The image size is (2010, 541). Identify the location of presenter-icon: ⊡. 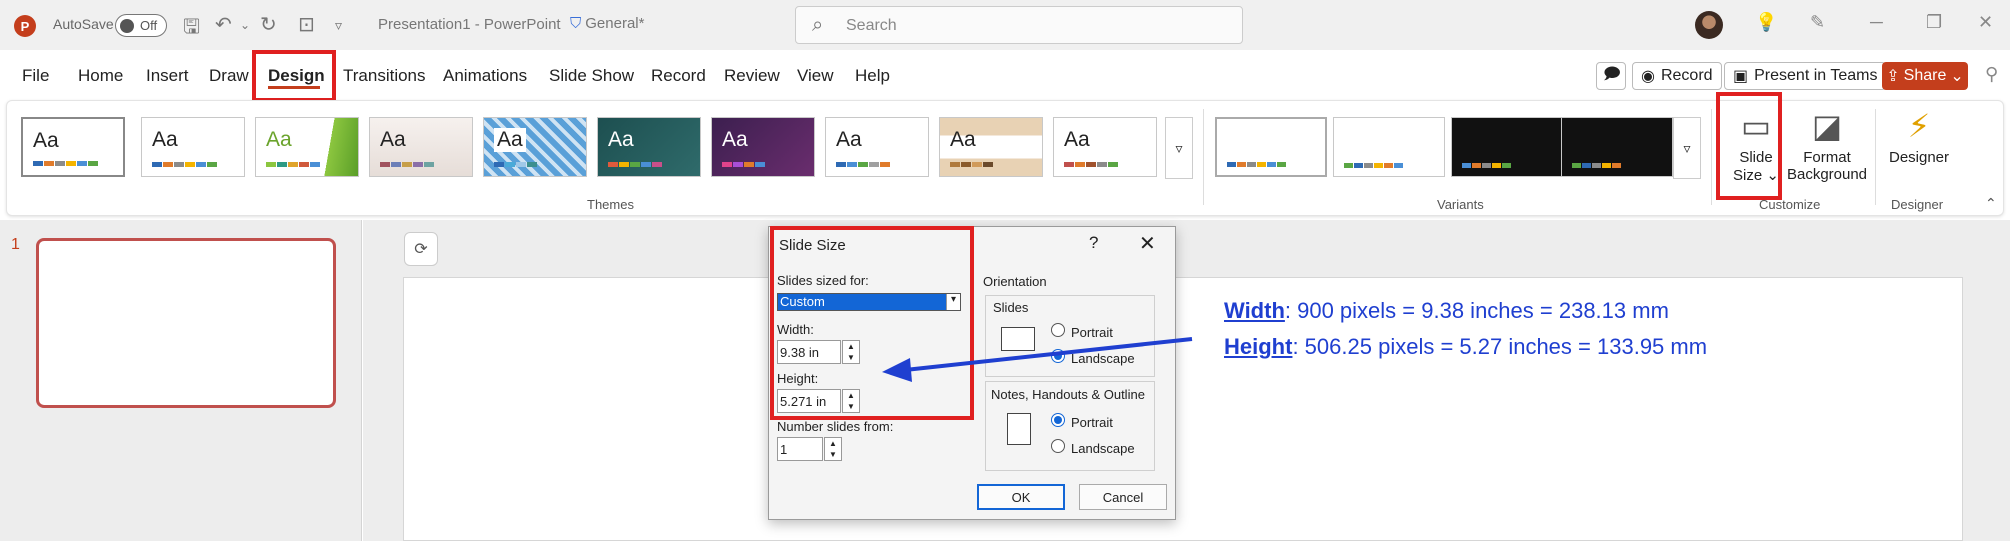
(306, 24).